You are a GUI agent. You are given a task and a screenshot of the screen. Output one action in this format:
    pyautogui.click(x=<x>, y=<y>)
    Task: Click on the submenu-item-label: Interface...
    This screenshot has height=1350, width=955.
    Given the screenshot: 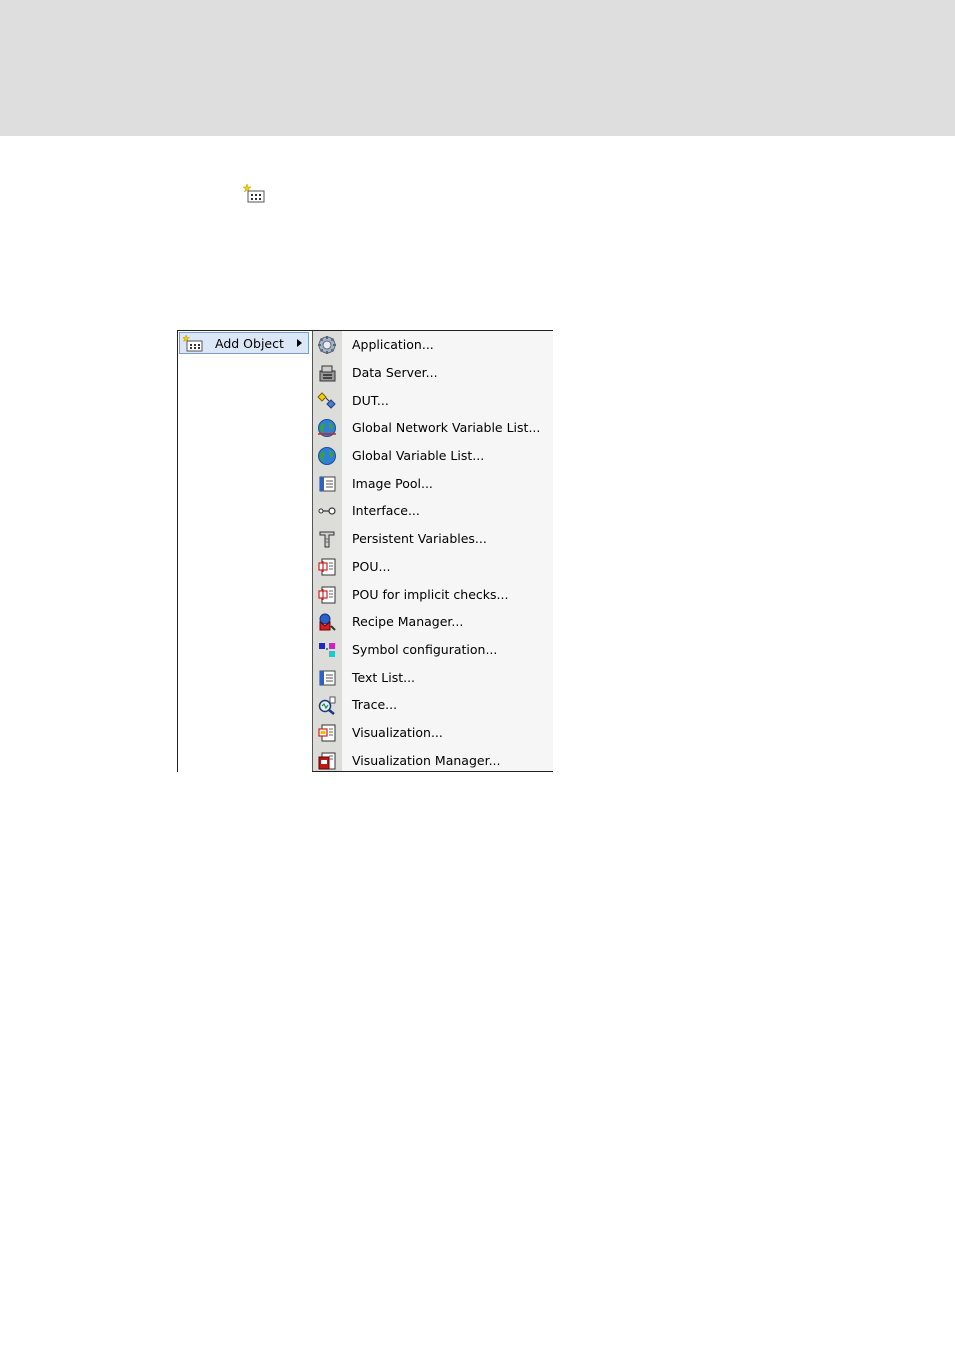 What is the action you would take?
    pyautogui.click(x=386, y=510)
    